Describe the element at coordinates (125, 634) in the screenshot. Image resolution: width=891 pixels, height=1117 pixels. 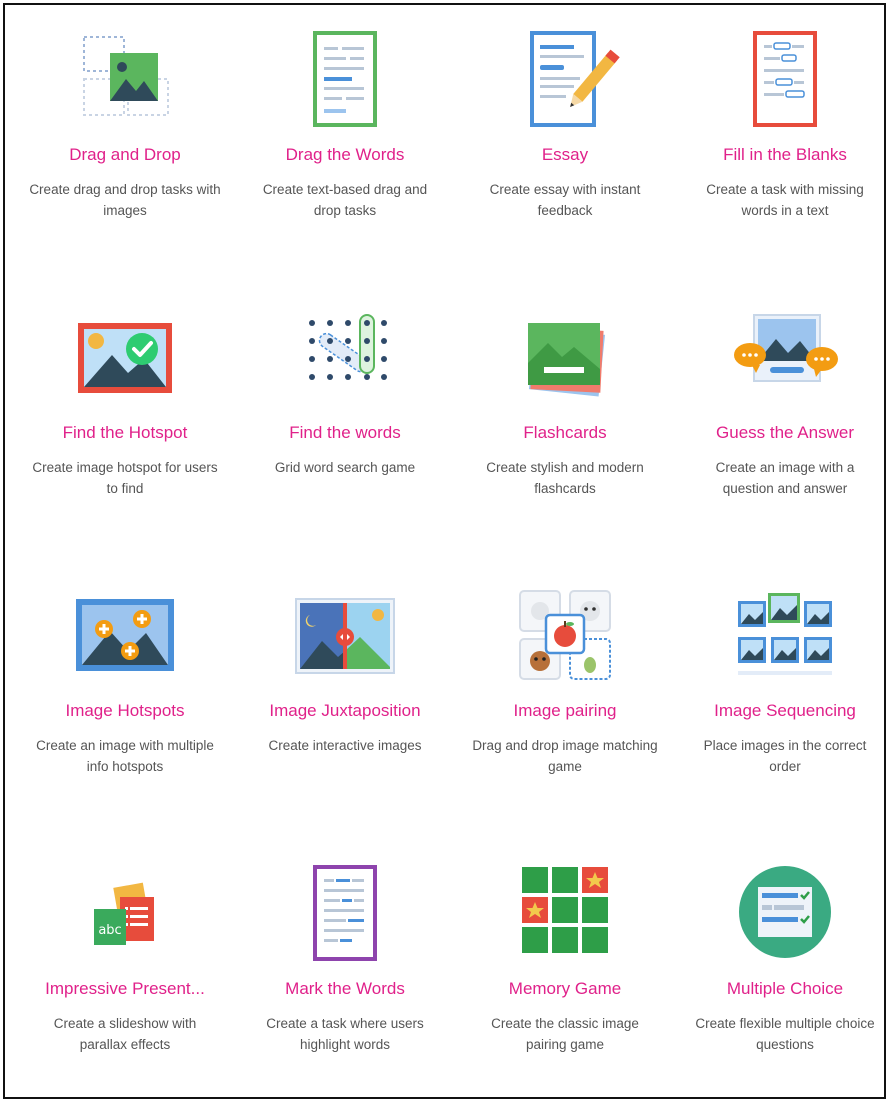
I see `image-hotspots-icon` at that location.